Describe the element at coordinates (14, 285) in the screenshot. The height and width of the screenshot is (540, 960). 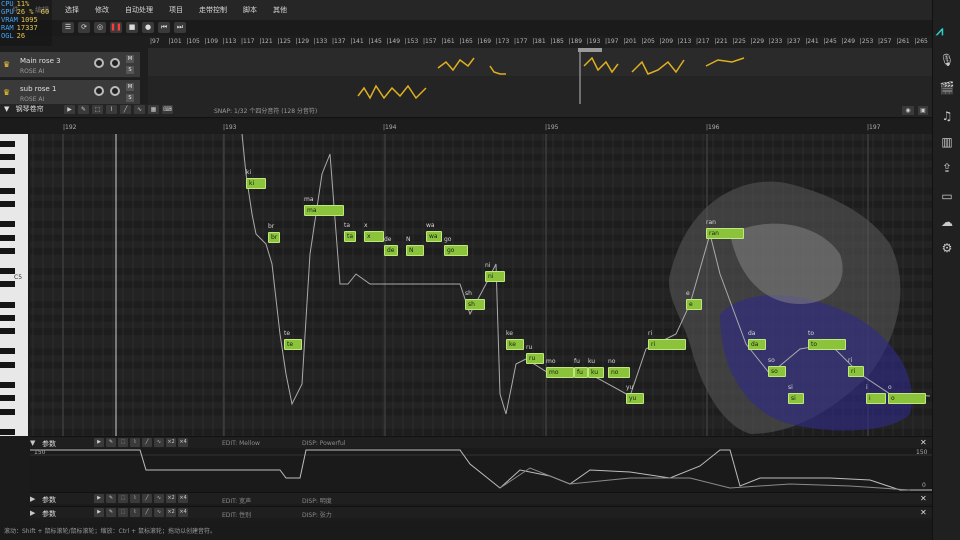
I see `piano-keyboard: C5C4` at that location.